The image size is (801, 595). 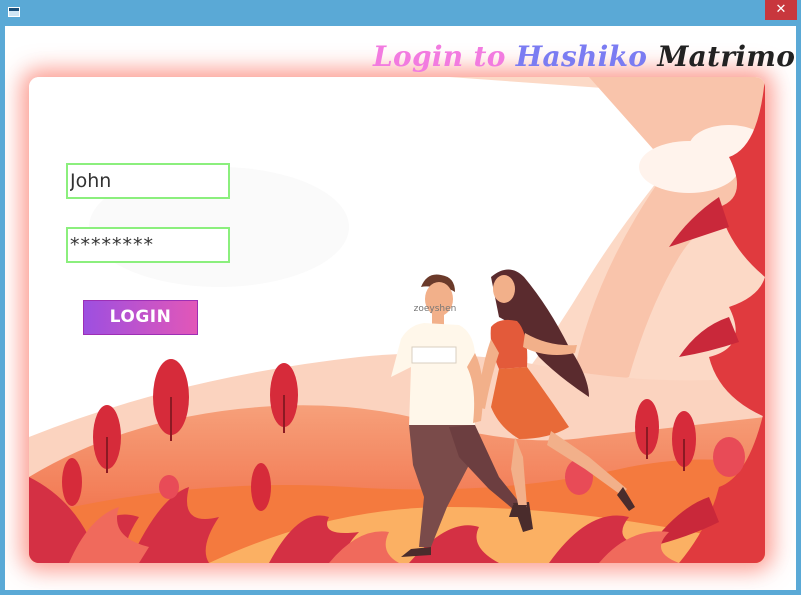 I want to click on title-part-matrimonial: Matrimonial, so click(x=726, y=56).